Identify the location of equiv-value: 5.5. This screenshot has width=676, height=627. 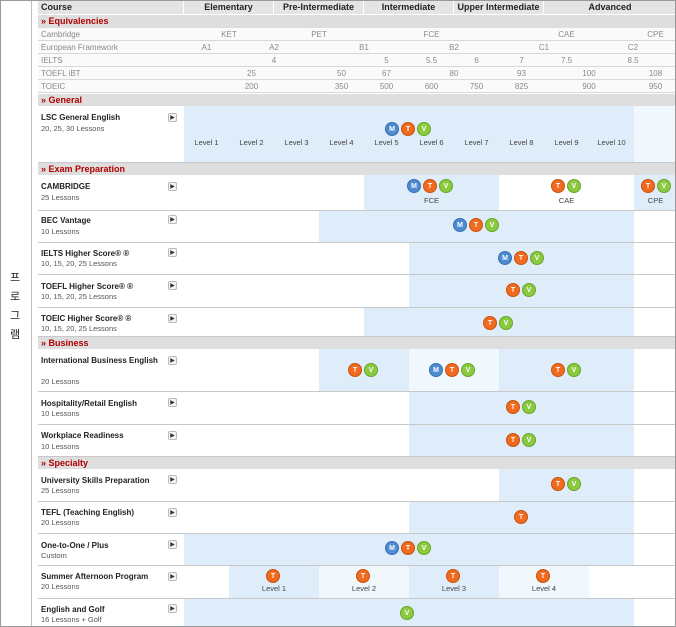
(431, 60).